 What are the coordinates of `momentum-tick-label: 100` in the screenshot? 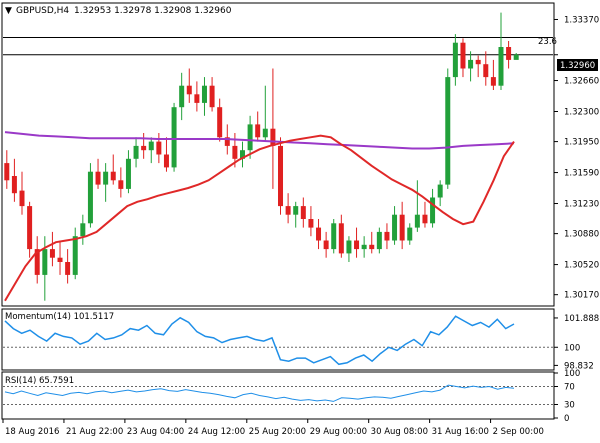 It's located at (572, 348).